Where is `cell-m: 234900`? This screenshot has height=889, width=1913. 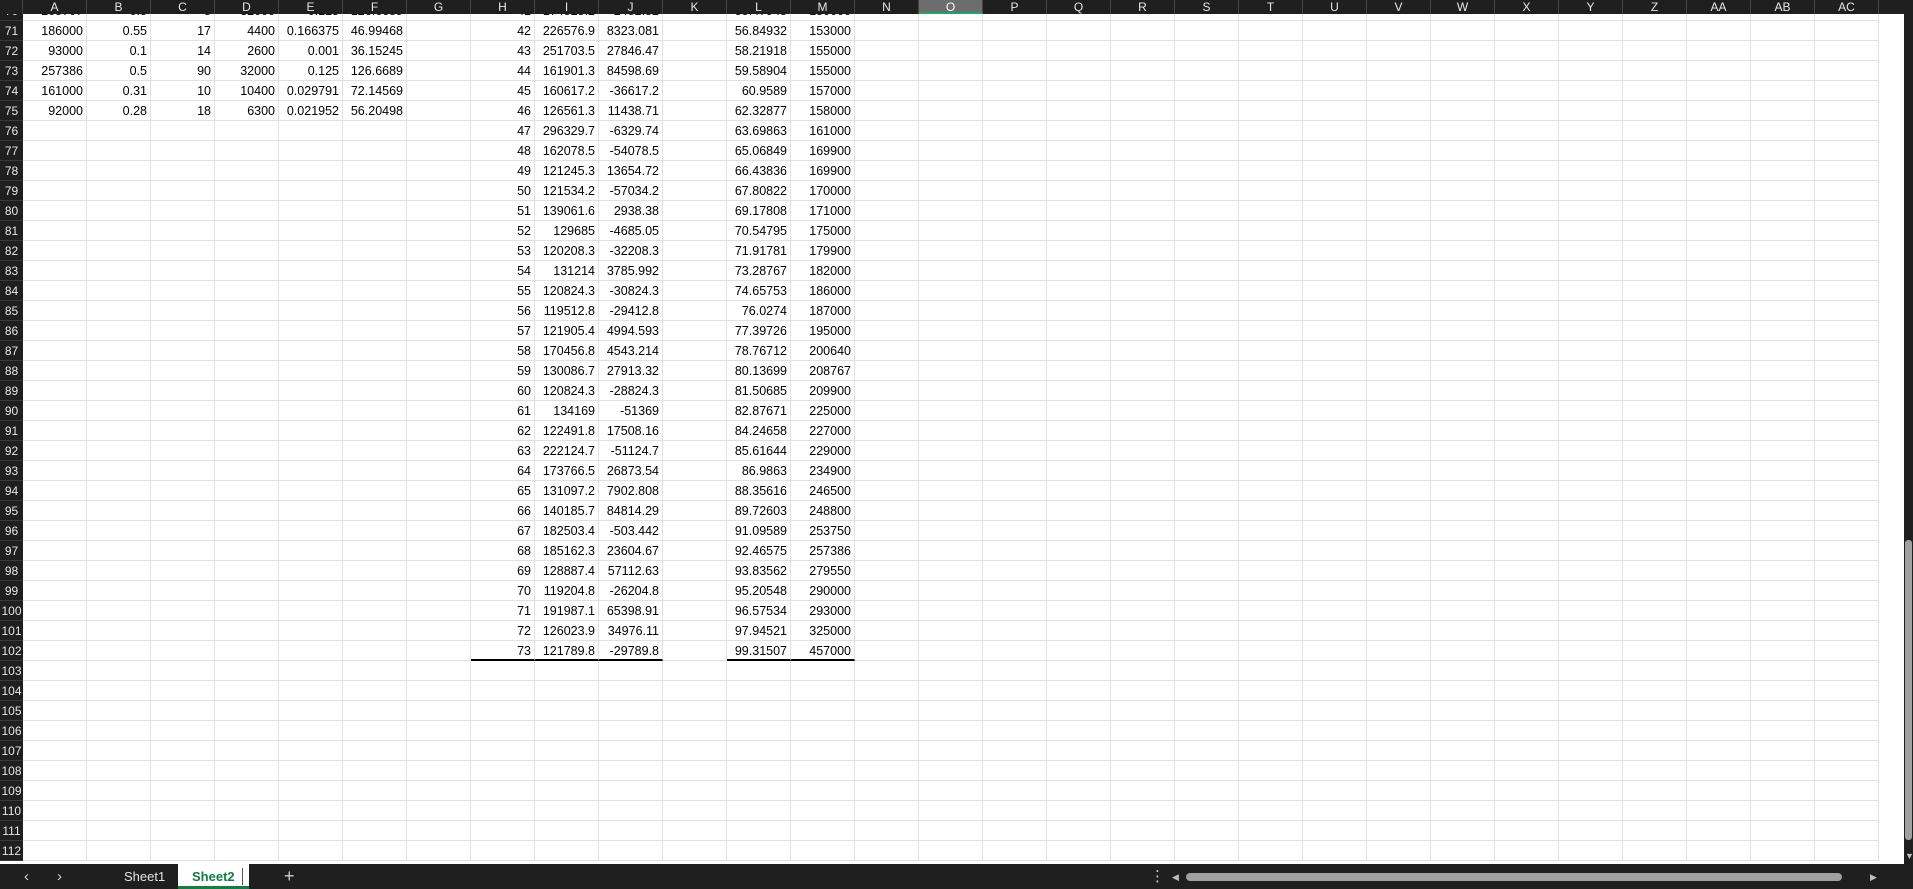
cell-m: 234900 is located at coordinates (823, 471).